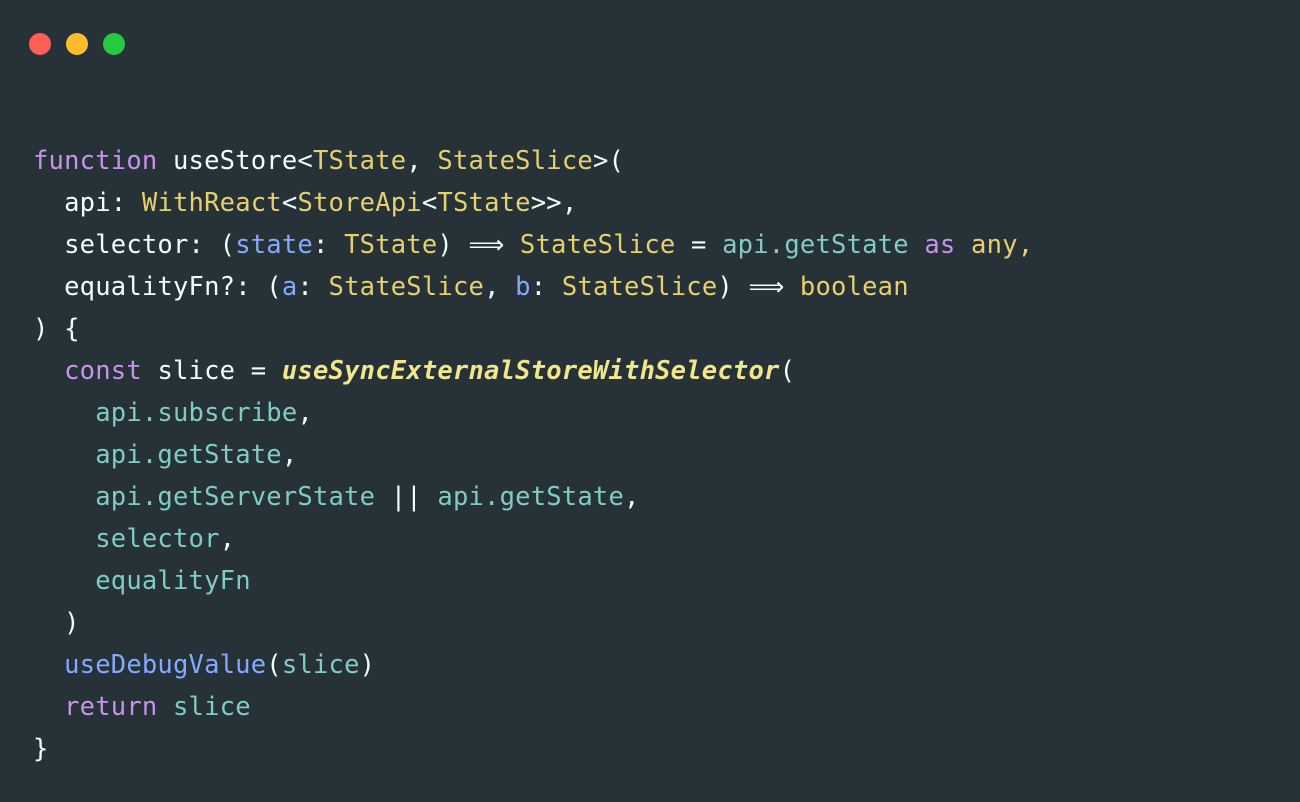 The image size is (1300, 802). Describe the element at coordinates (745, 245) in the screenshot. I see `code-token-var: api` at that location.